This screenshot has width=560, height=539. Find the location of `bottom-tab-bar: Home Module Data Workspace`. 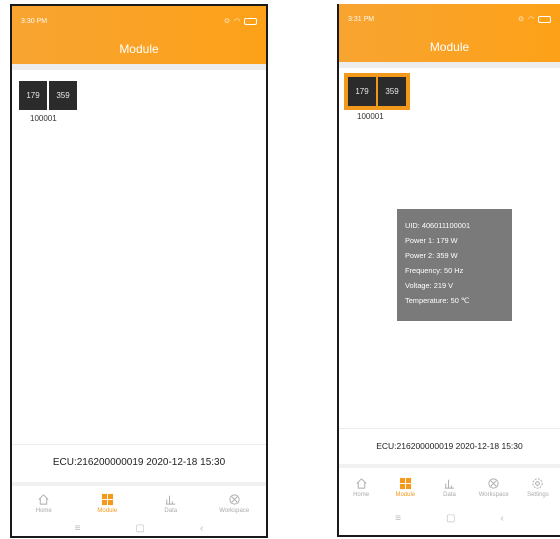

bottom-tab-bar: Home Module Data Workspace is located at coordinates (139, 501).